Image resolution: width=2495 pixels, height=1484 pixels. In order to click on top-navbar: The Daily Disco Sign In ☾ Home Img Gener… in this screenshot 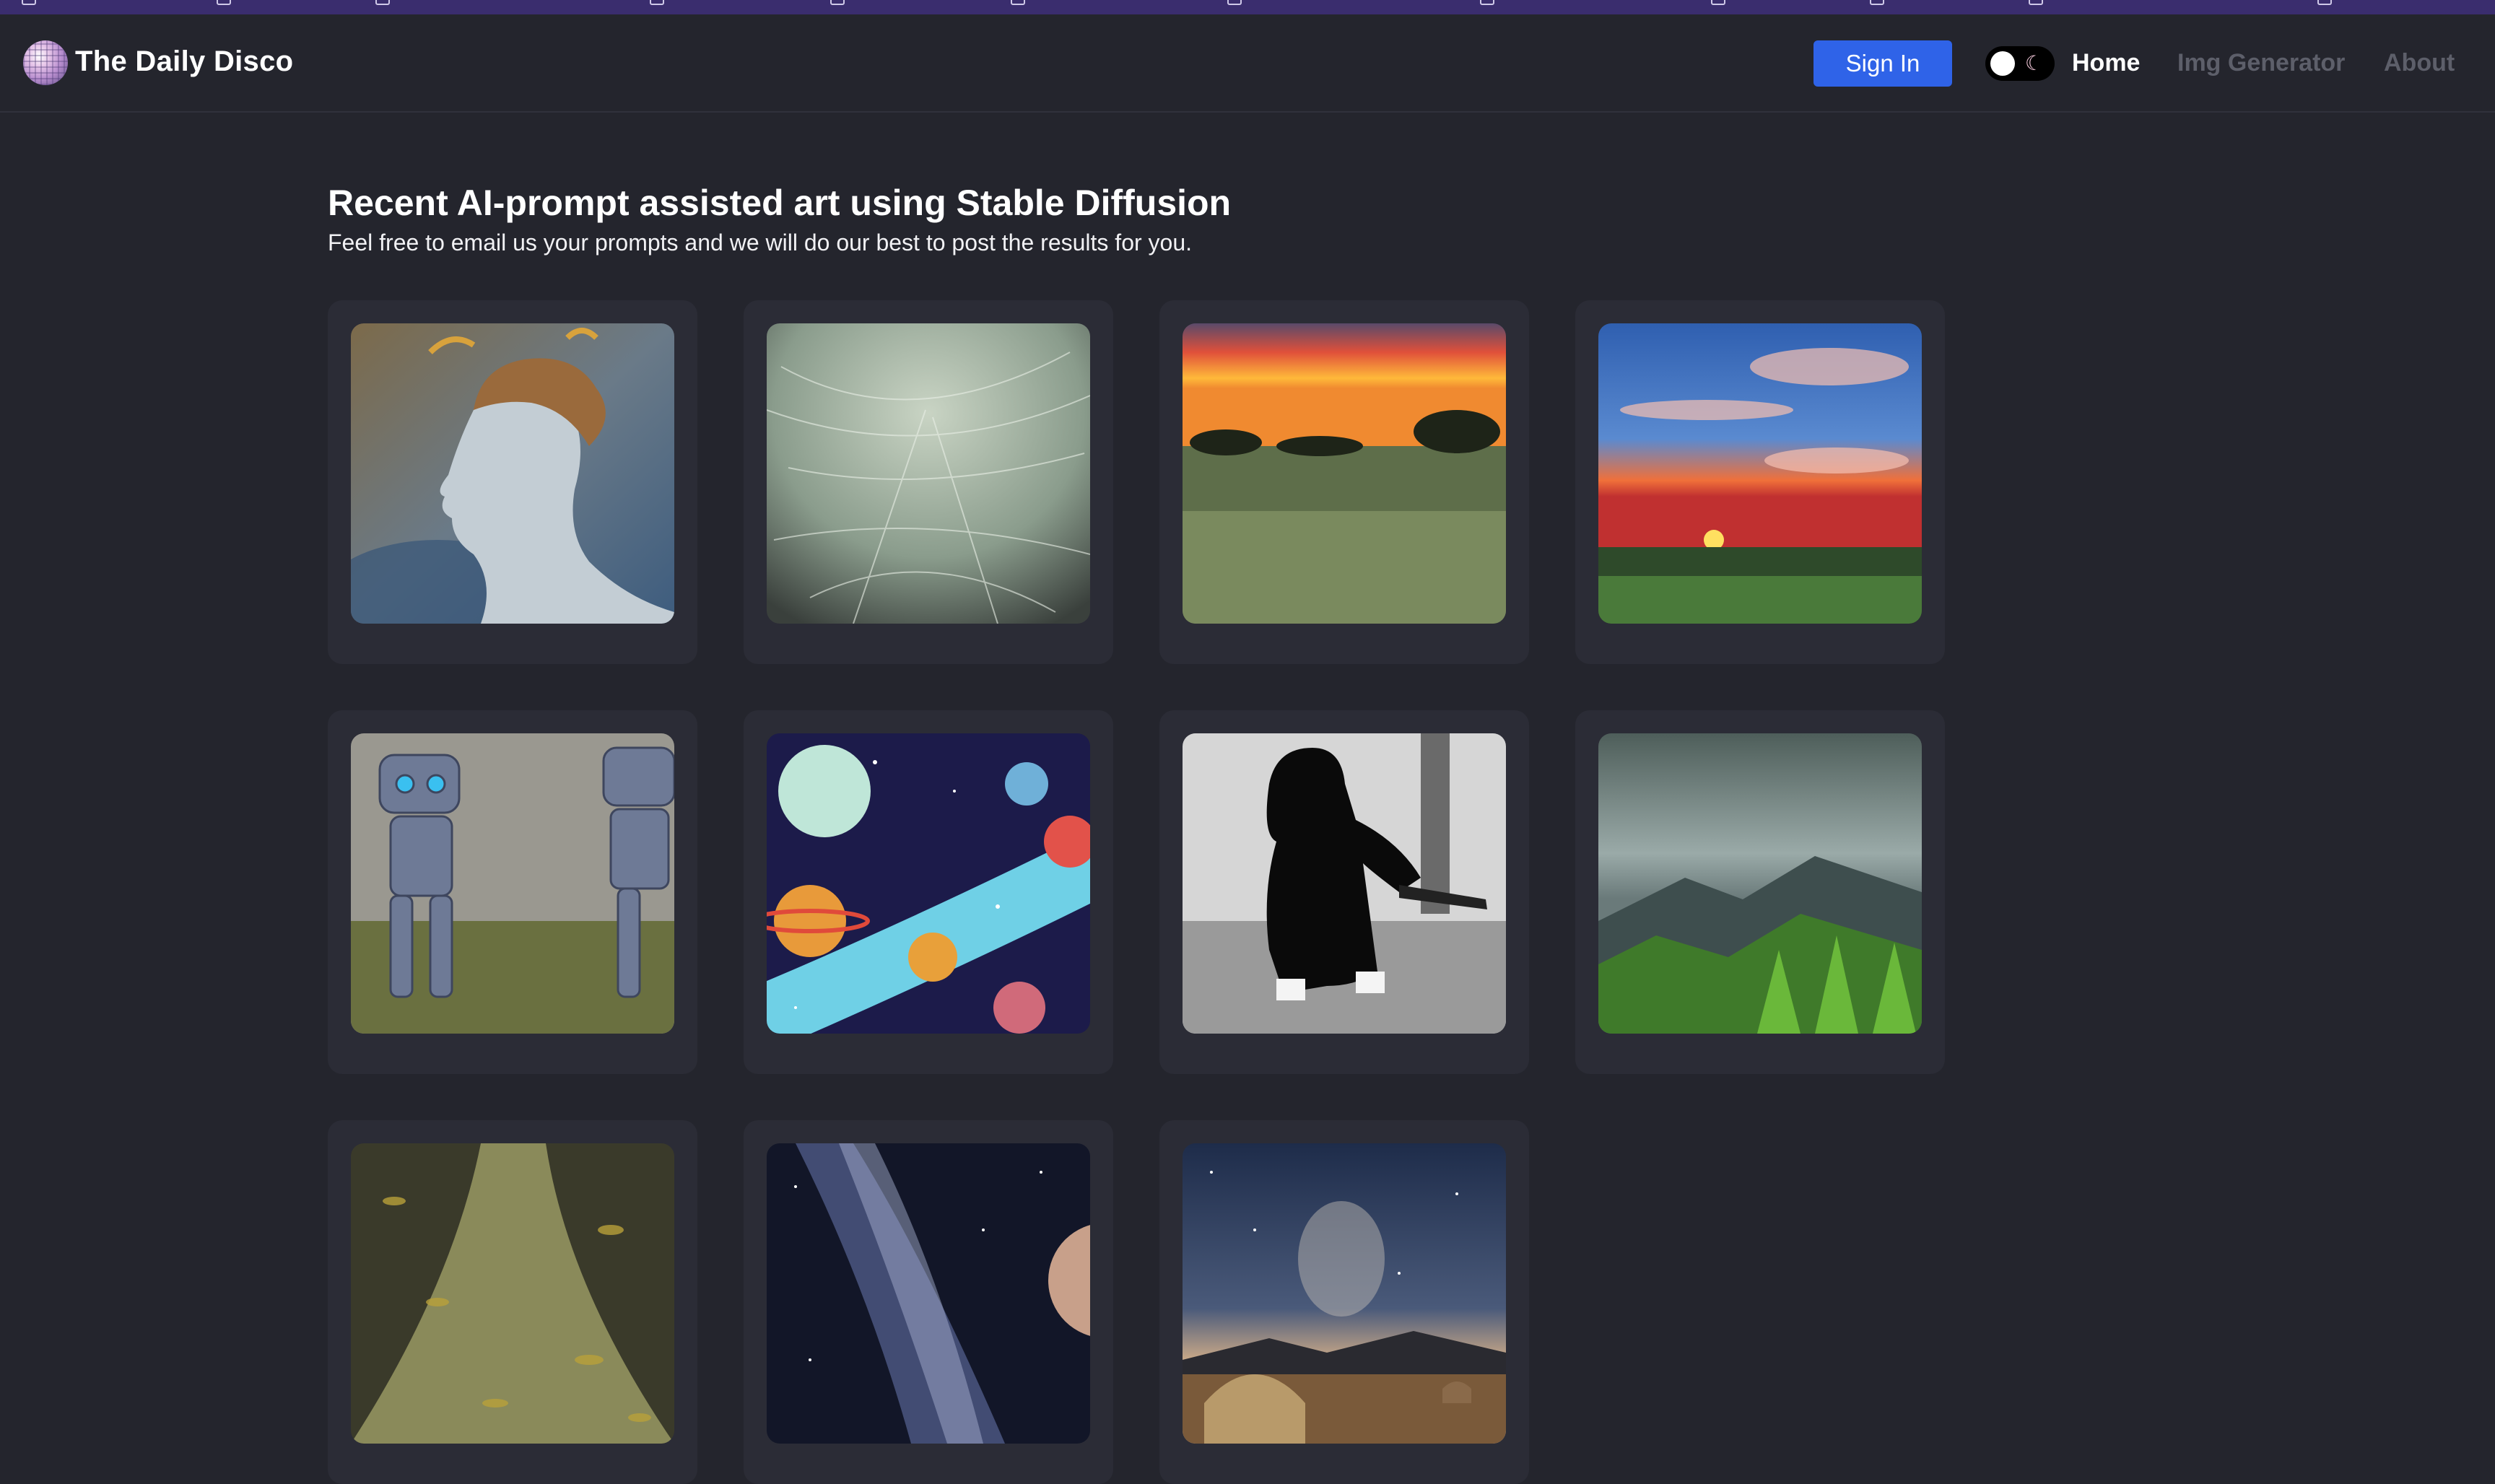, I will do `click(1247, 63)`.